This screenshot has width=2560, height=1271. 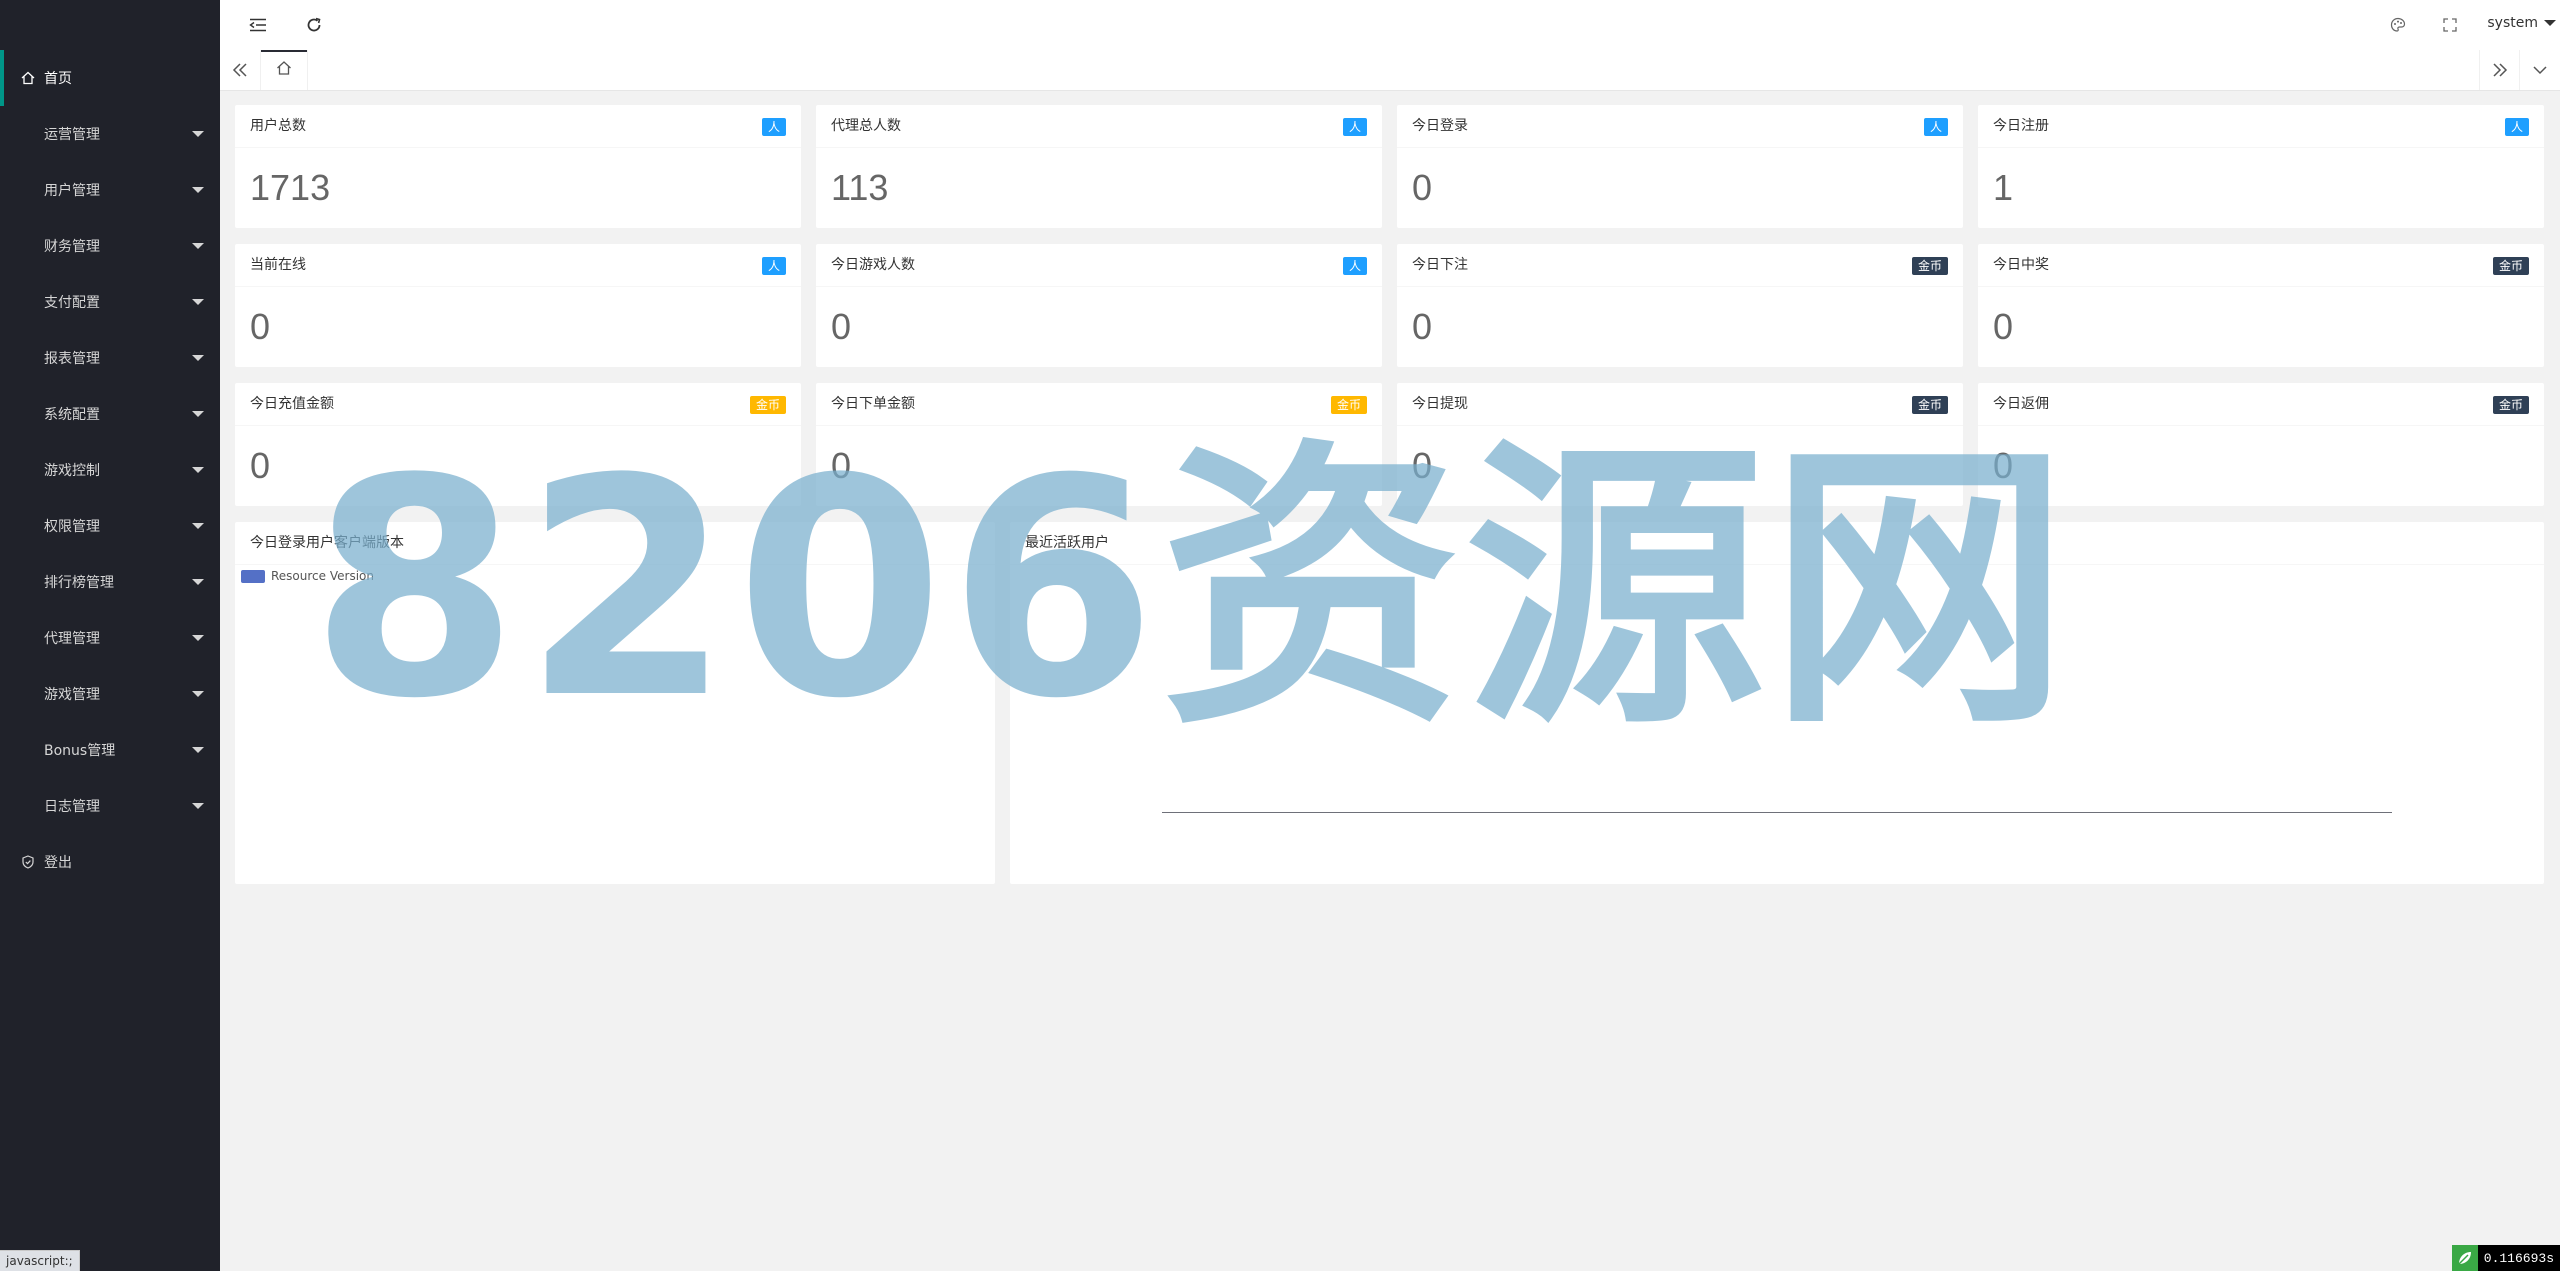 What do you see at coordinates (110, 526) in the screenshot?
I see `sidebar-item-permissions: 权限管理` at bounding box center [110, 526].